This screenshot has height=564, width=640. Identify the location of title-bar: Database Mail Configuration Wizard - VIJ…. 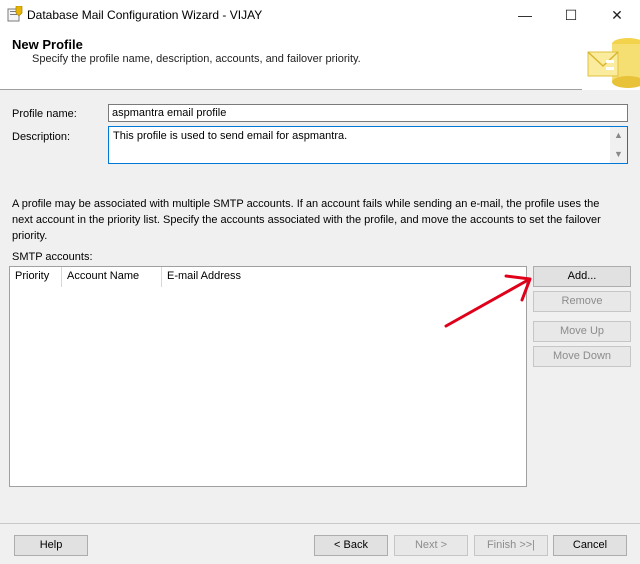
(320, 15).